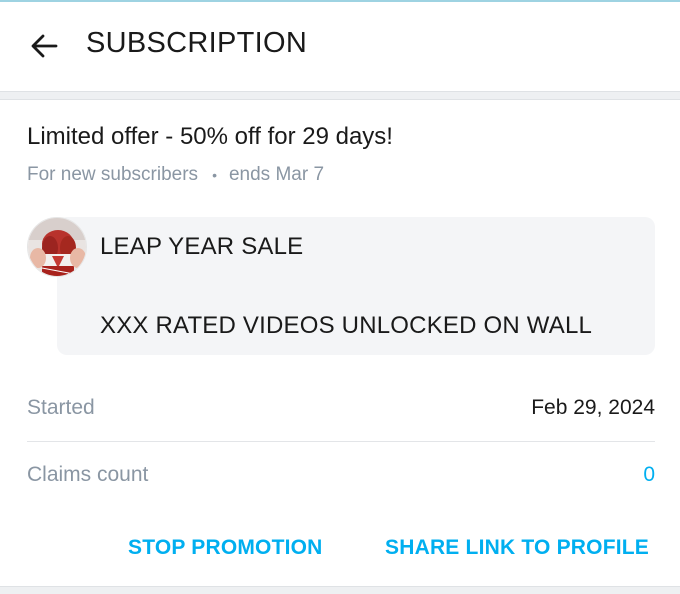  What do you see at coordinates (88, 474) in the screenshot?
I see `claims-count-label: Claims count` at bounding box center [88, 474].